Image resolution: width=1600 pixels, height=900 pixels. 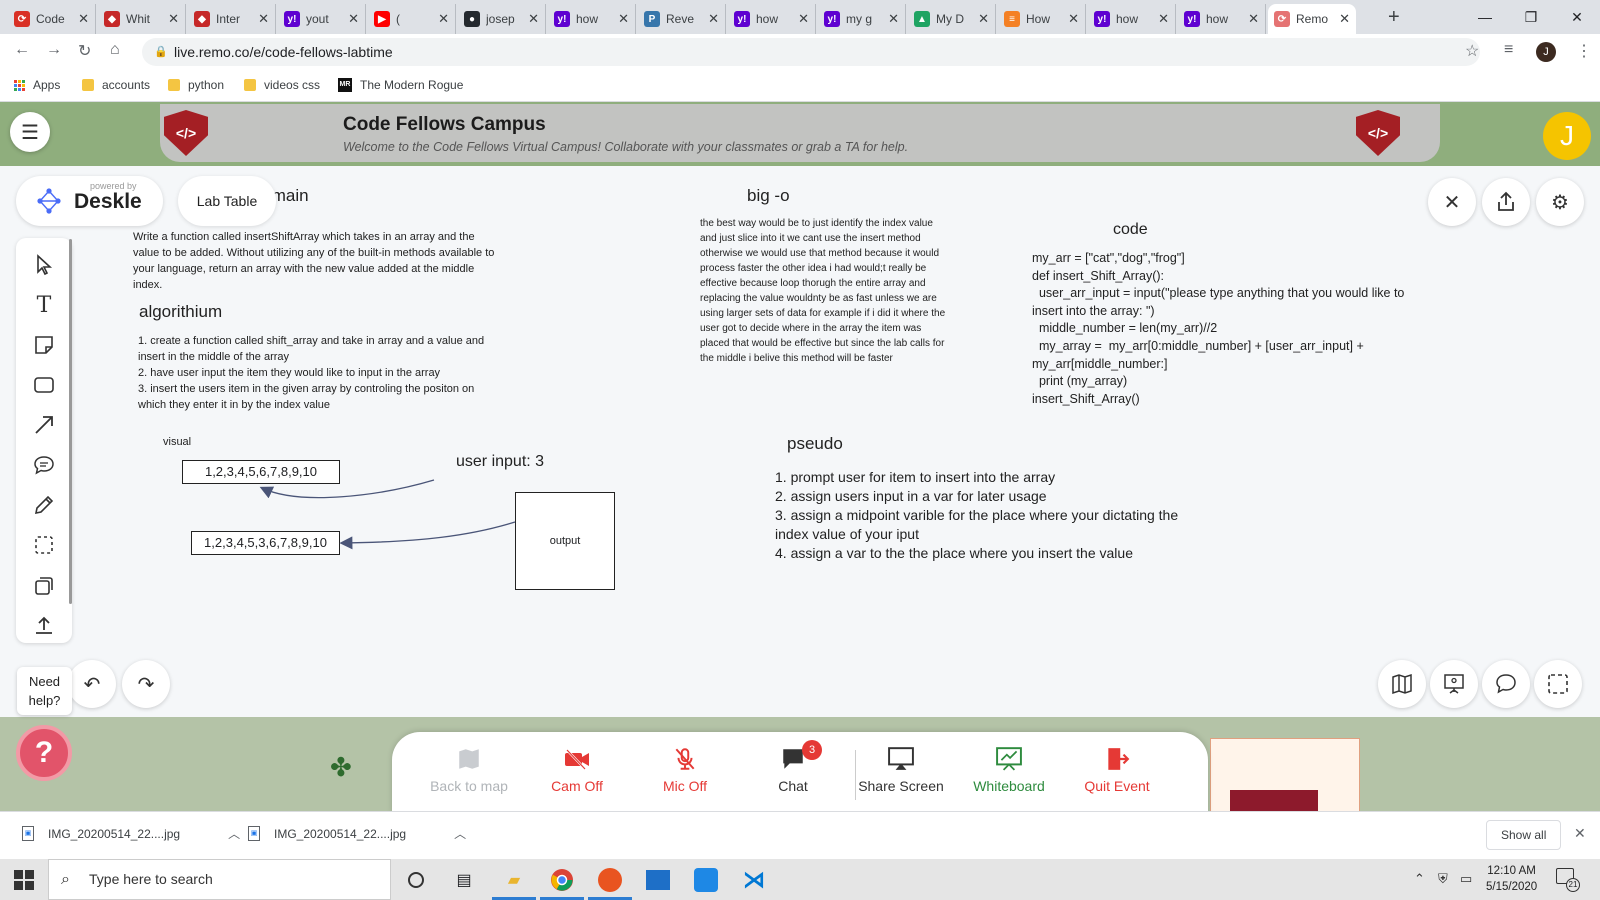 I want to click on cortana-icon, so click(x=416, y=880).